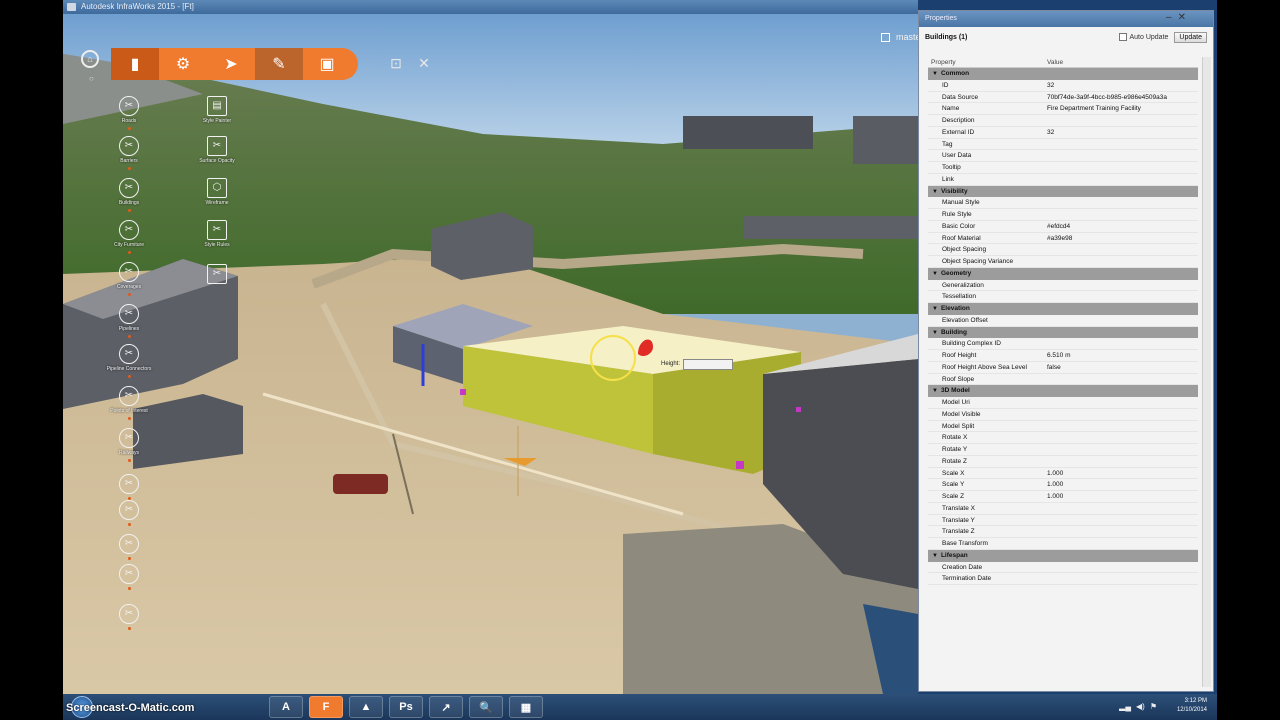 The width and height of the screenshot is (1280, 720). What do you see at coordinates (1063, 86) in the screenshot?
I see `property-row: ID 32` at bounding box center [1063, 86].